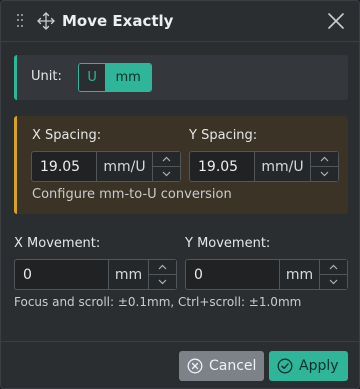 The height and width of the screenshot is (389, 360). Describe the element at coordinates (195, 366) in the screenshot. I see `cancel-circle-icon` at that location.